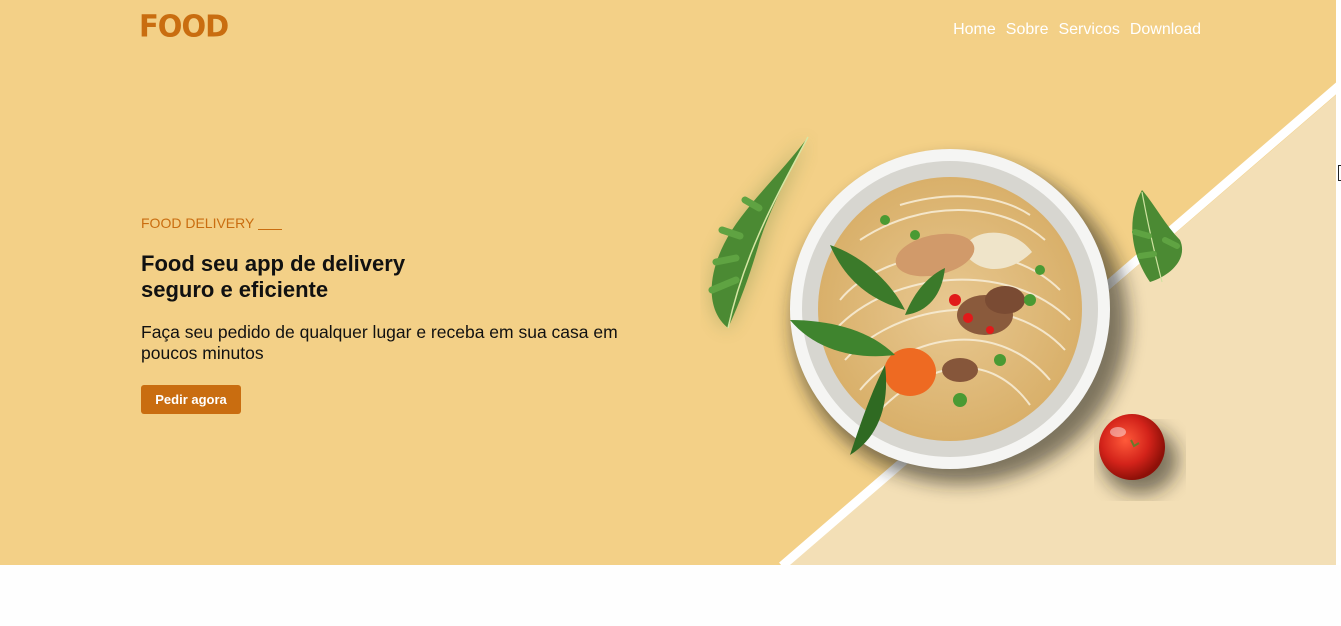 This screenshot has height=626, width=1341. What do you see at coordinates (1138, 454) in the screenshot?
I see `tomato-image` at bounding box center [1138, 454].